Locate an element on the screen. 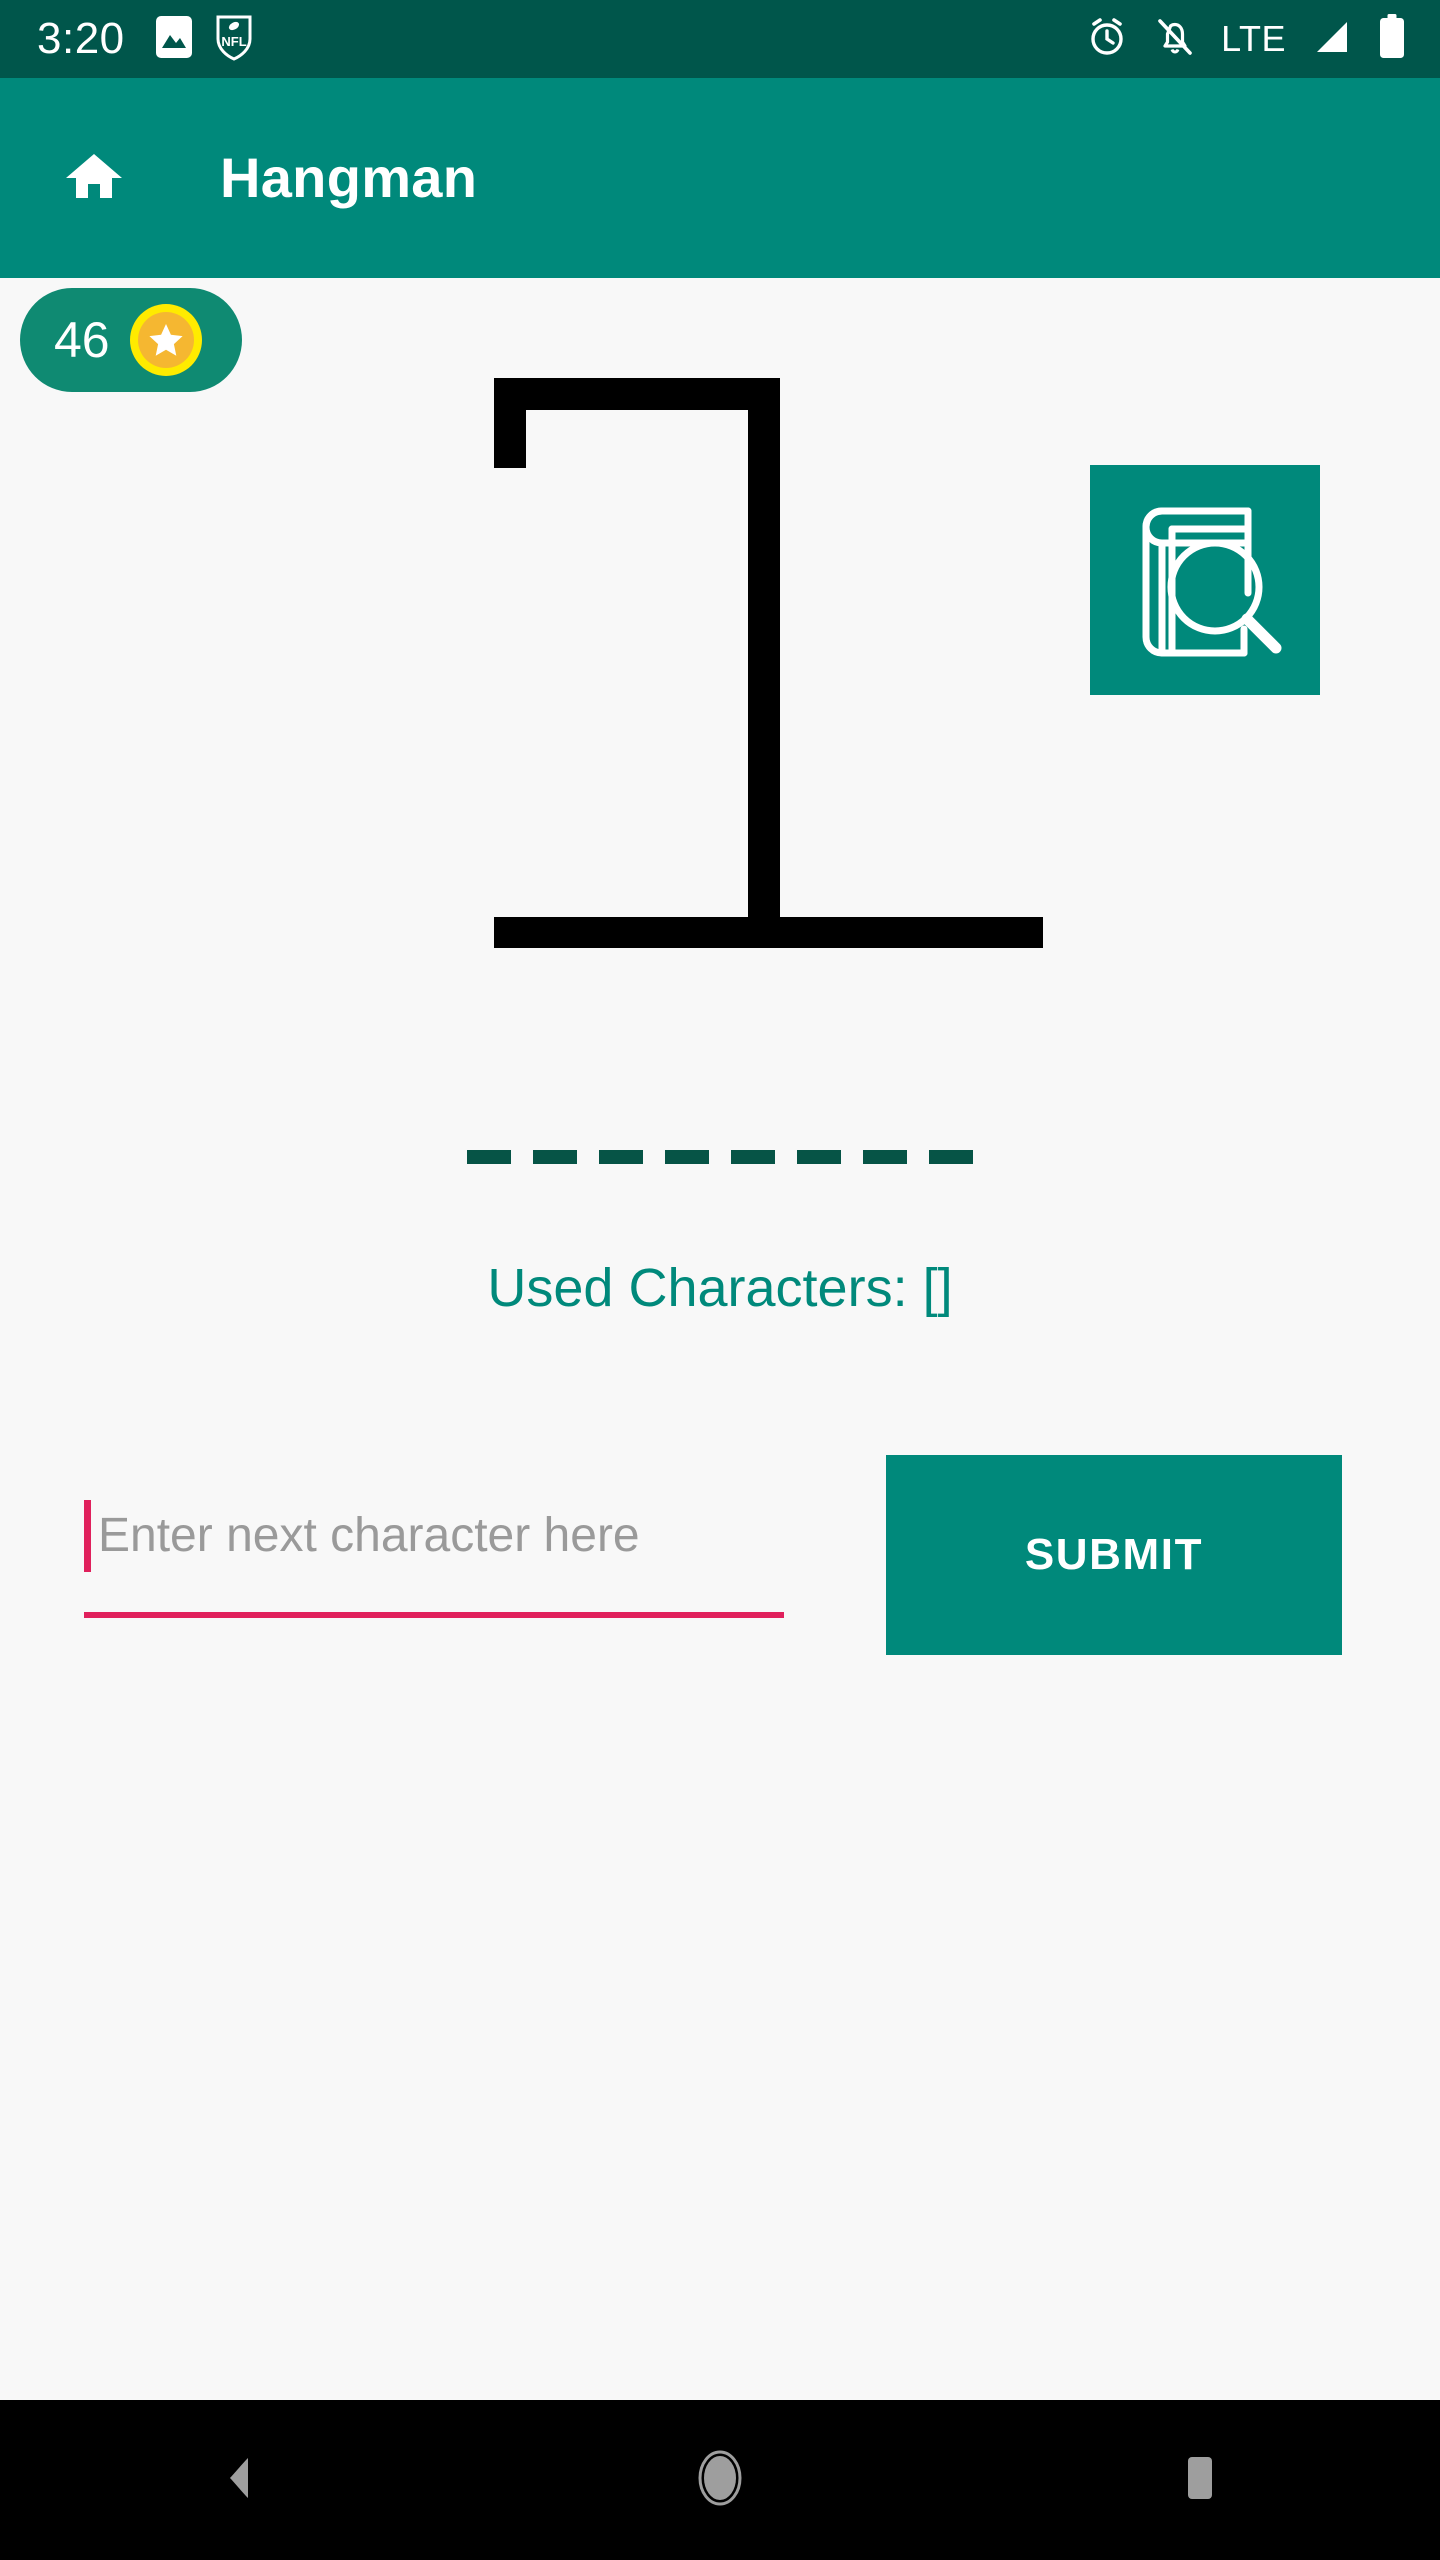  text-cursor is located at coordinates (87, 1536).